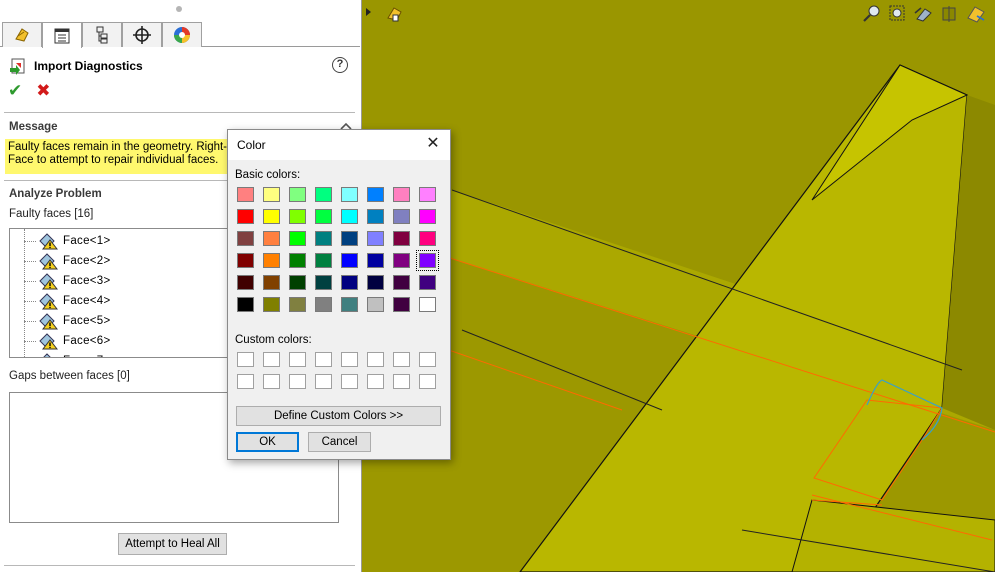 Image resolution: width=995 pixels, height=572 pixels. What do you see at coordinates (67, 354) in the screenshot?
I see `face-list-item: Face<7>` at bounding box center [67, 354].